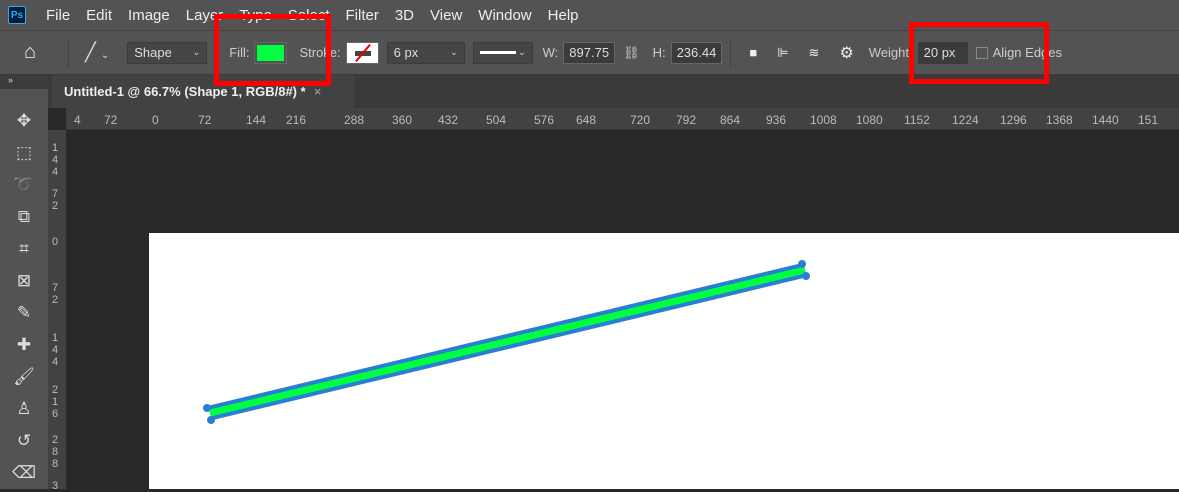 The width and height of the screenshot is (1179, 492). Describe the element at coordinates (272, 50) in the screenshot. I see `fill-highlight-box` at that location.